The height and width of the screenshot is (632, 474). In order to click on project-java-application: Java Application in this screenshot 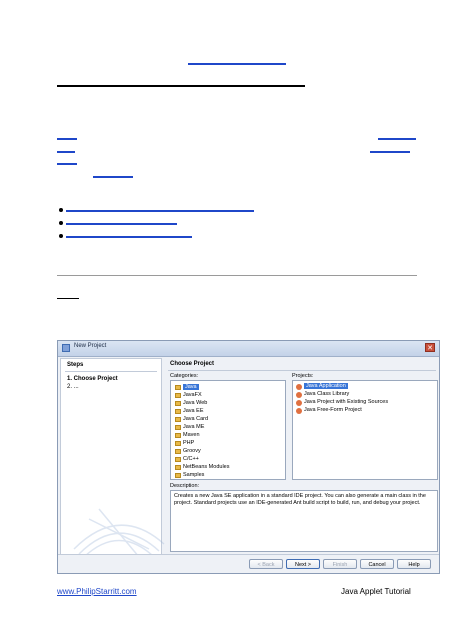, I will do `click(326, 386)`.